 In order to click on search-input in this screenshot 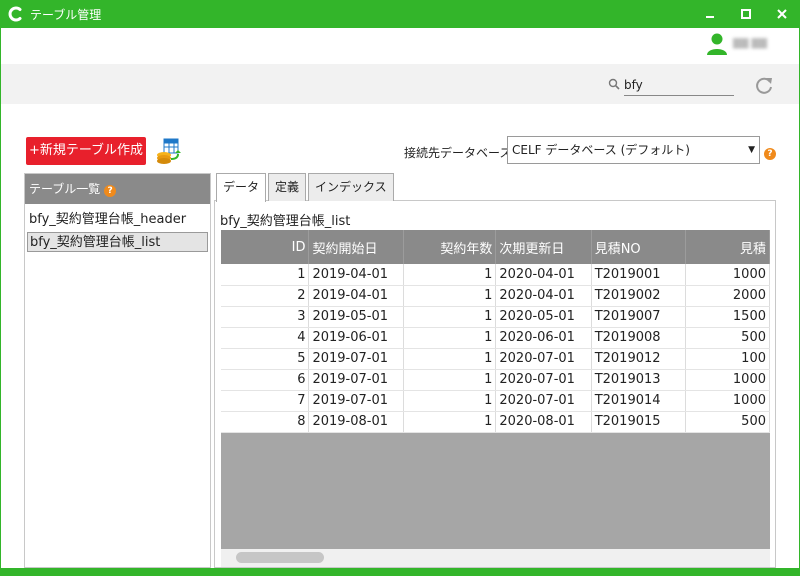, I will do `click(679, 85)`.